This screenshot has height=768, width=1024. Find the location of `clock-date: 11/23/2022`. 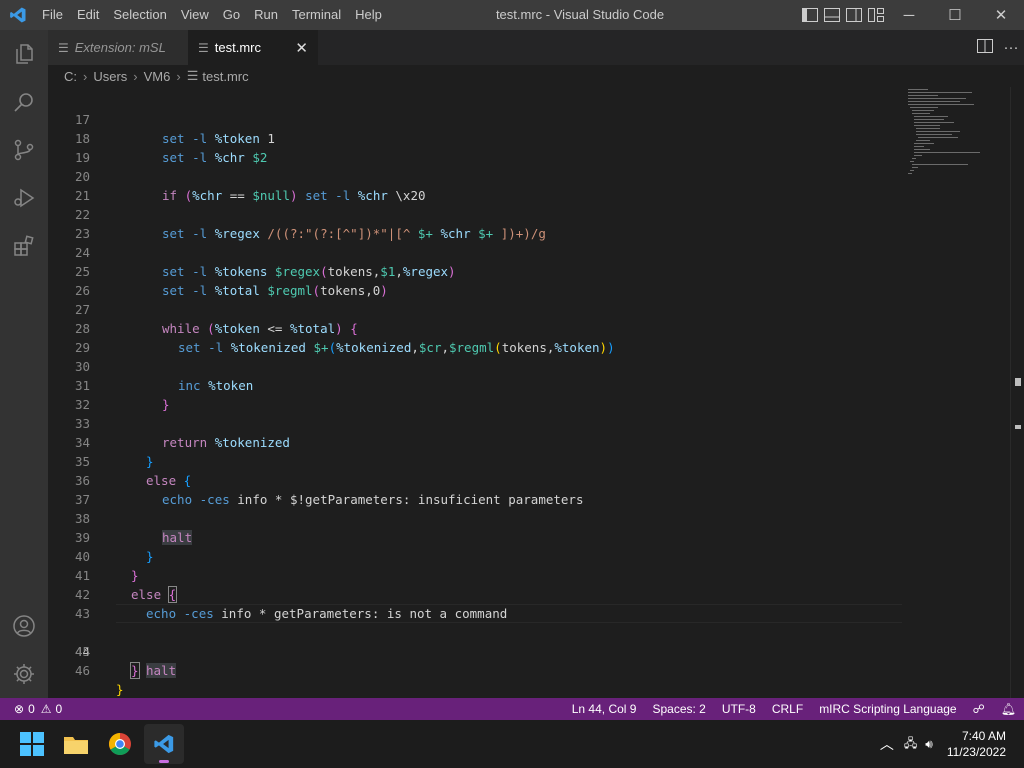

clock-date: 11/23/2022 is located at coordinates (976, 752).